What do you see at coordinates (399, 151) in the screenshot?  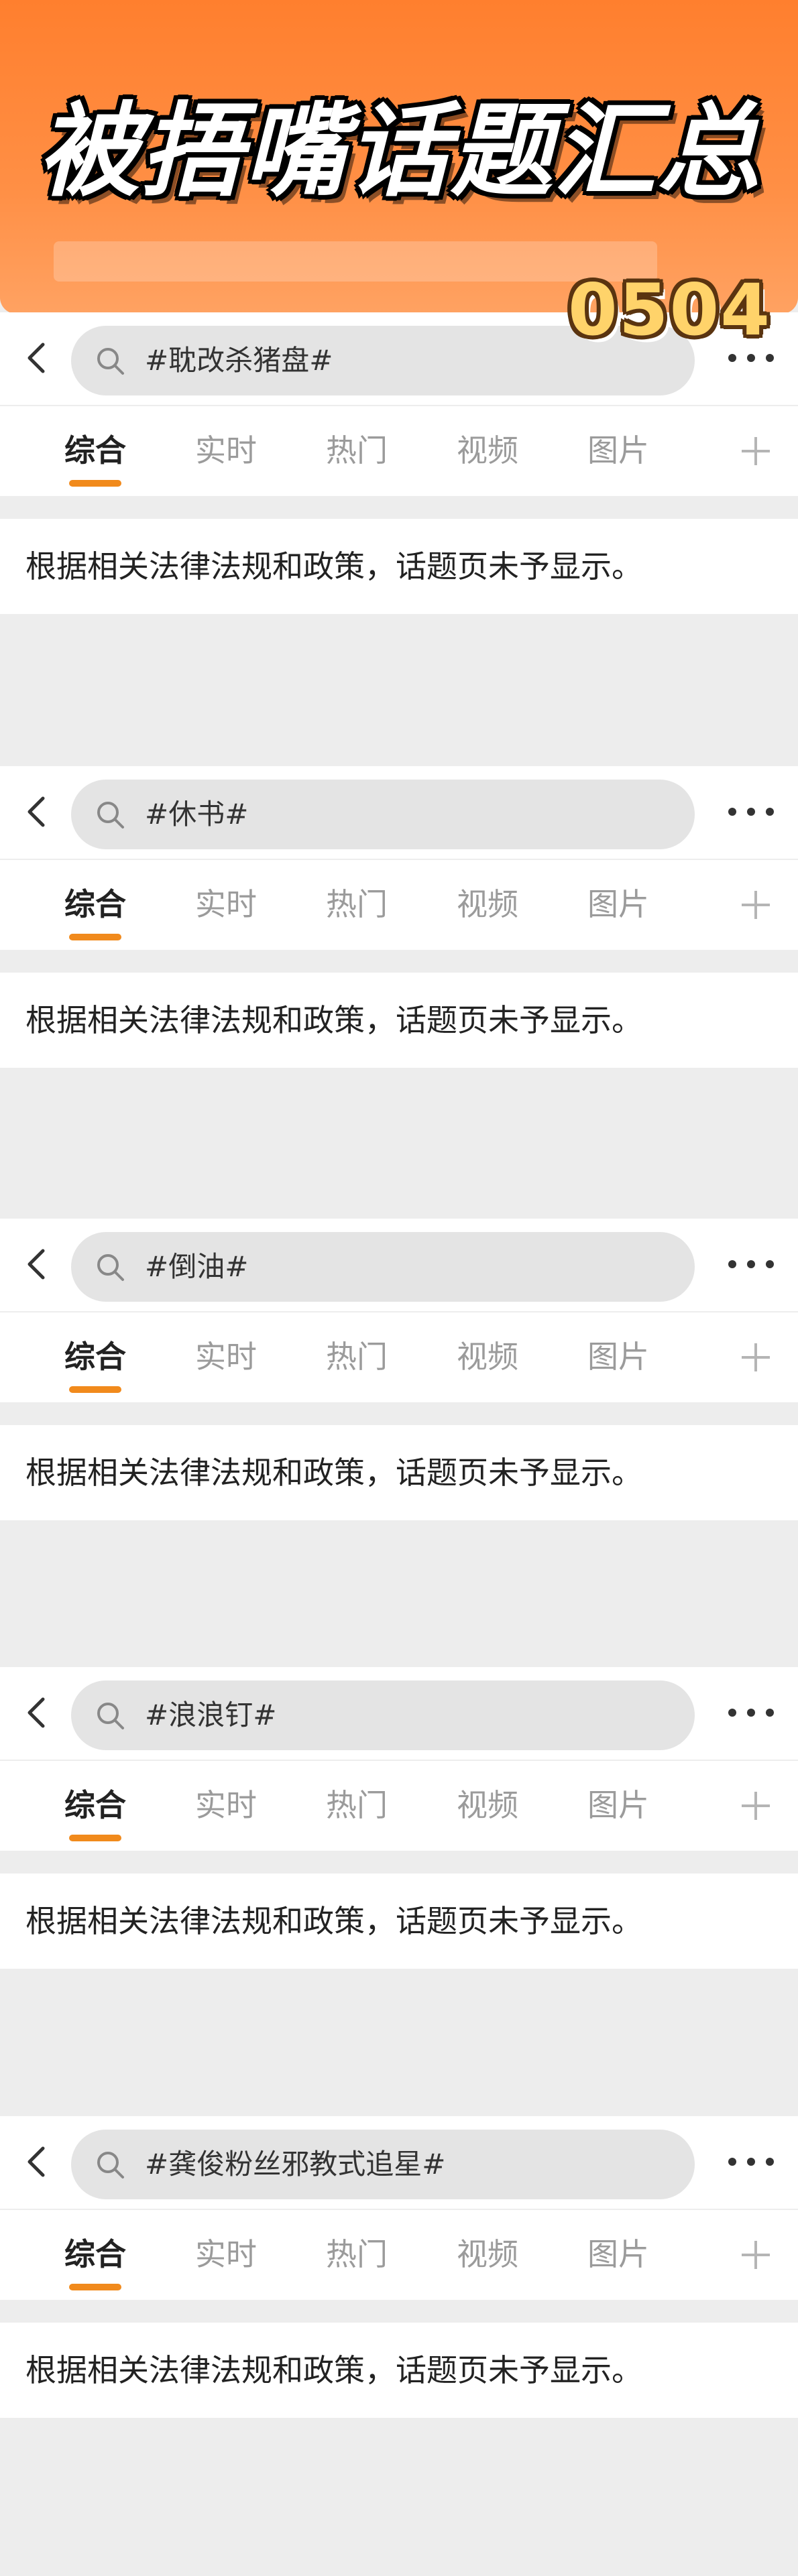 I see `banner-title: 被捂嘴话题汇总` at bounding box center [399, 151].